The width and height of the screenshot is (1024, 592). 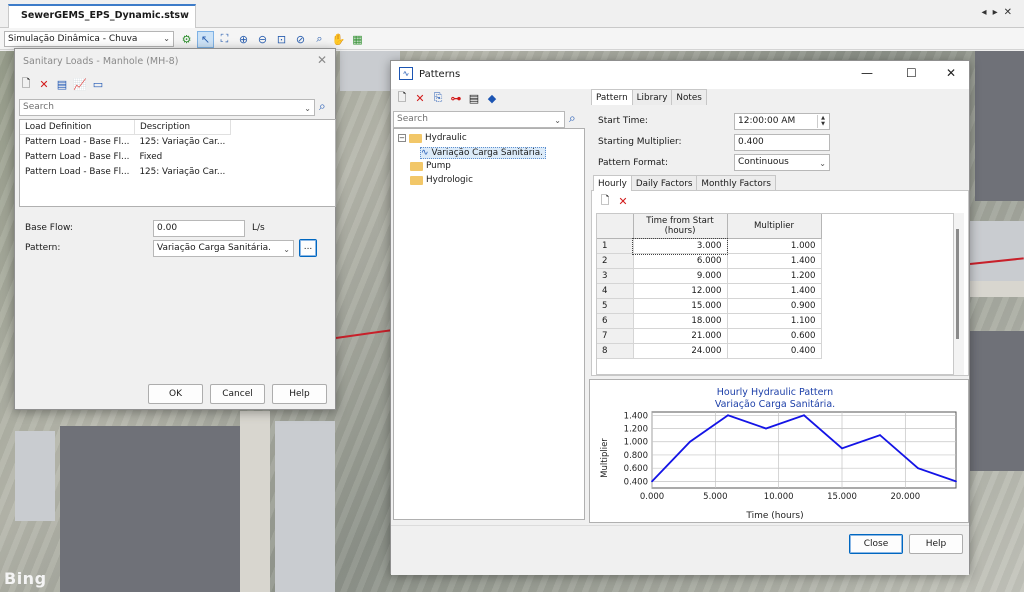 I want to click on table-row: 4 12.000 1.400, so click(x=709, y=291).